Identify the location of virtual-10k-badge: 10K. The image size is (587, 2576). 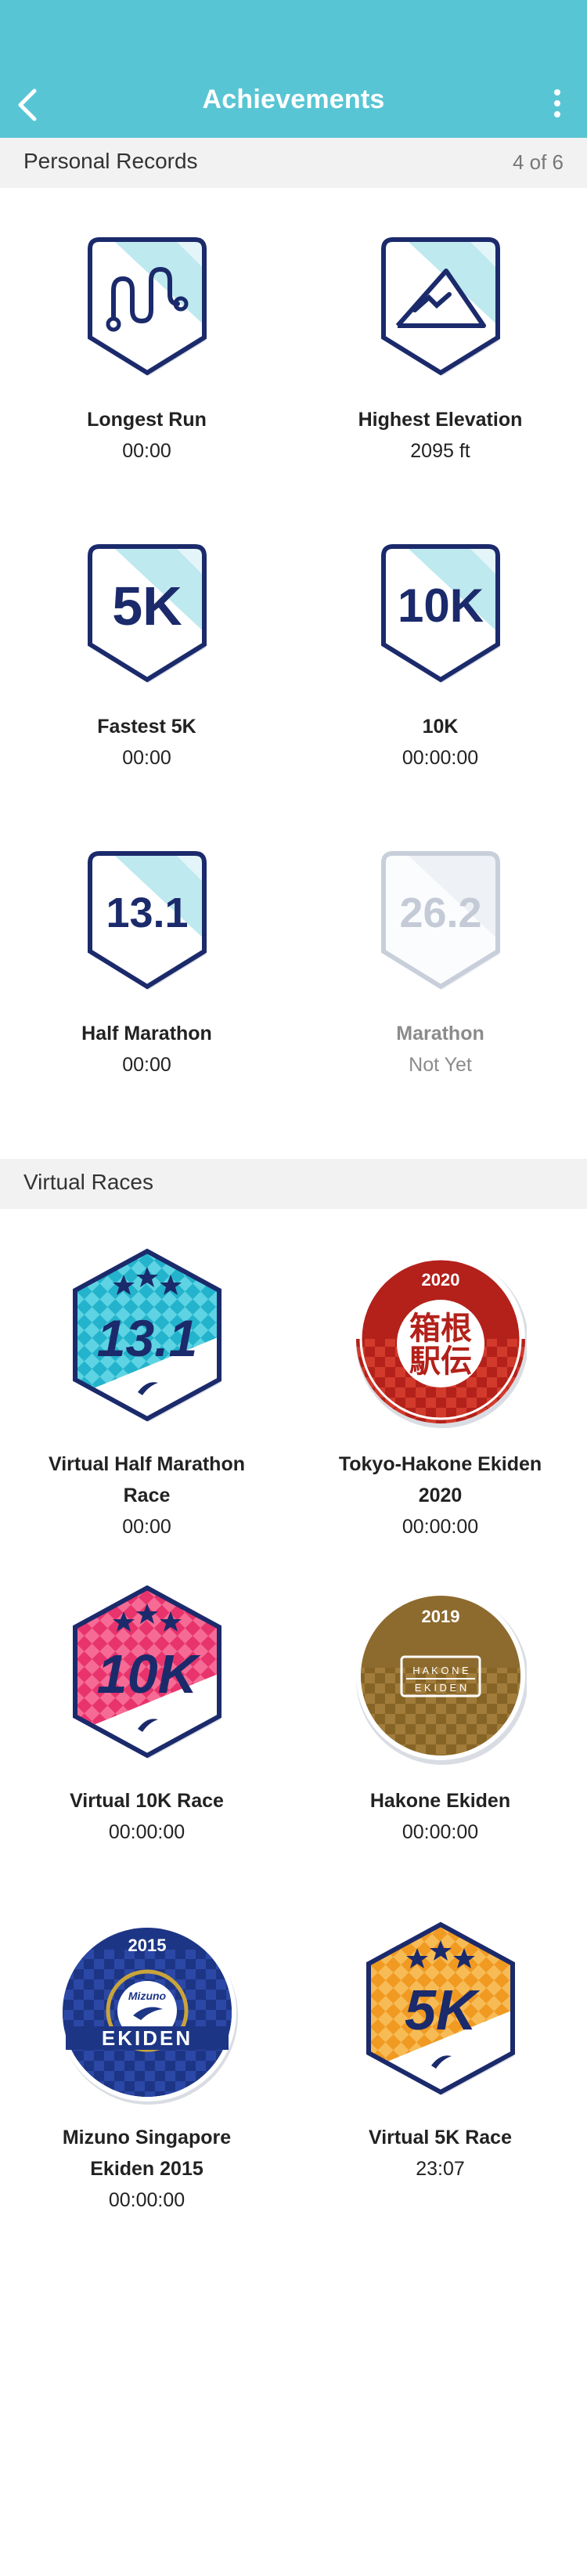
(146, 1672).